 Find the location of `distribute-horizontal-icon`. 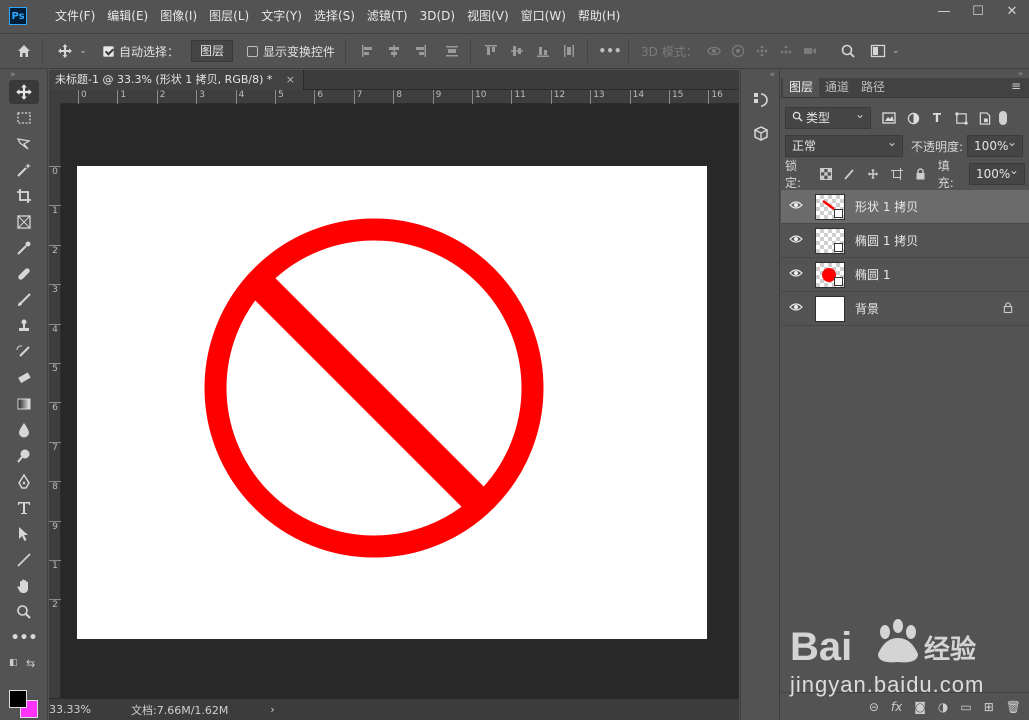

distribute-horizontal-icon is located at coordinates (569, 51).